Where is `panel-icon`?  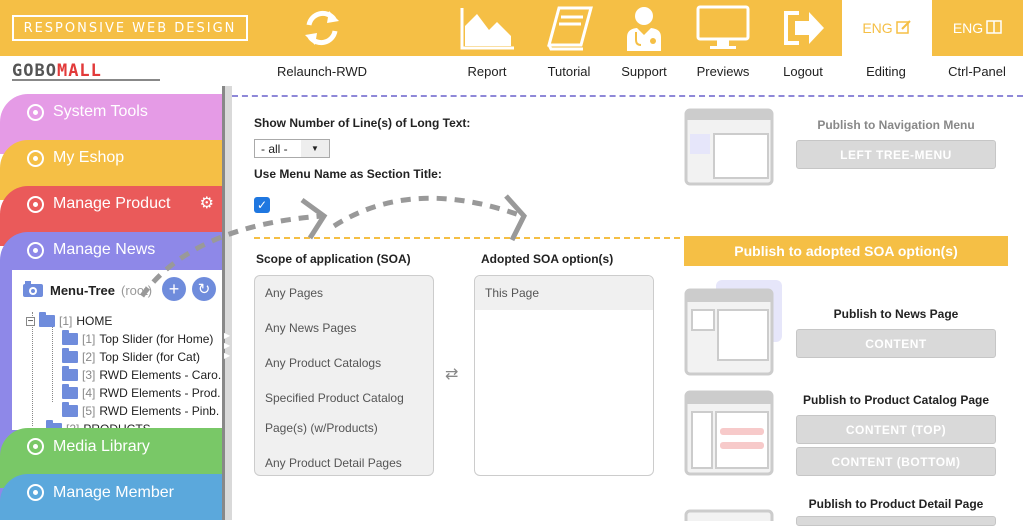
panel-icon is located at coordinates (994, 28).